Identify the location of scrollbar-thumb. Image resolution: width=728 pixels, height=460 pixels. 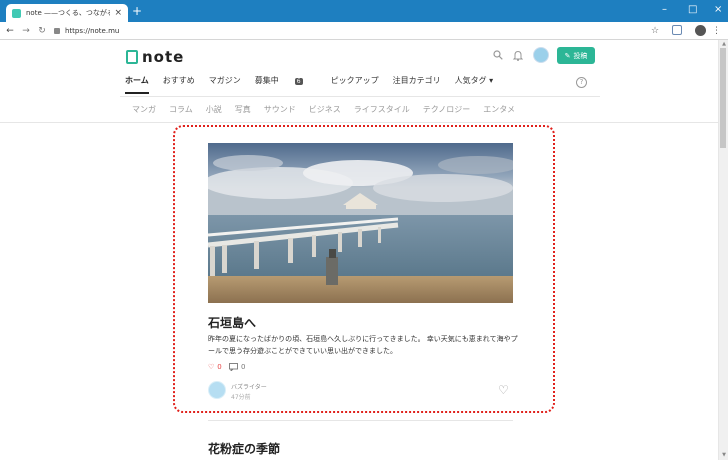
(723, 98).